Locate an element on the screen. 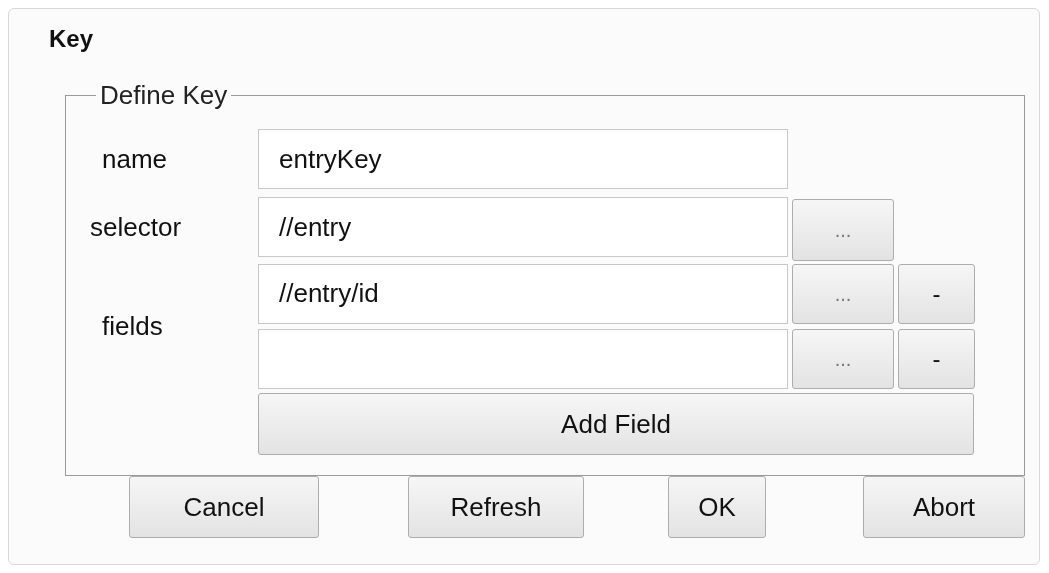 Image resolution: width=1049 pixels, height=573 pixels. dialog-button: Abort is located at coordinates (944, 507).